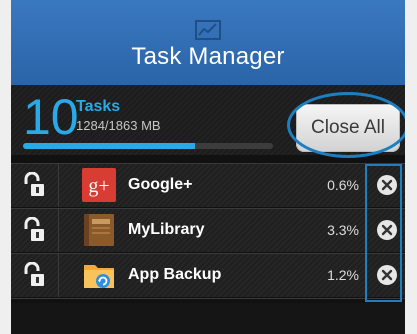 The height and width of the screenshot is (334, 417). What do you see at coordinates (175, 274) in the screenshot?
I see `task-name: App Backup` at bounding box center [175, 274].